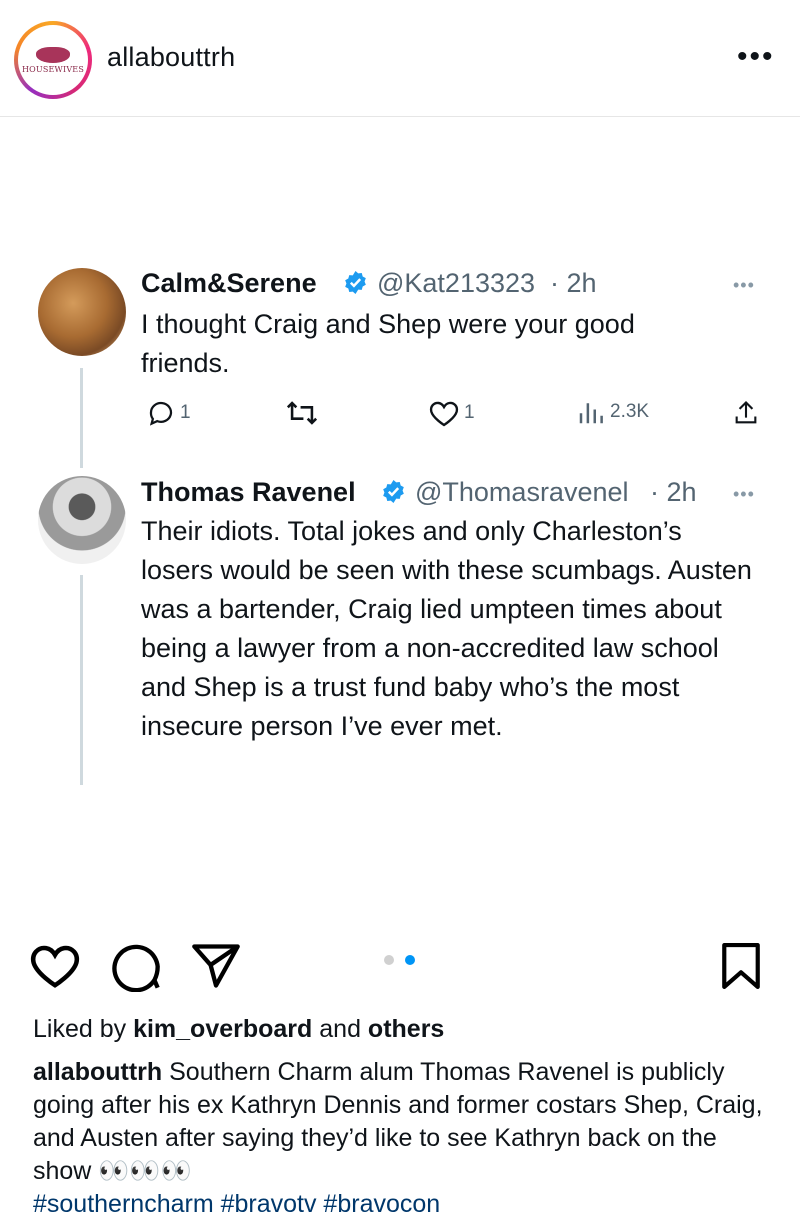 The width and height of the screenshot is (800, 1221). What do you see at coordinates (171, 57) in the screenshot?
I see `post-username: allabouttrh` at bounding box center [171, 57].